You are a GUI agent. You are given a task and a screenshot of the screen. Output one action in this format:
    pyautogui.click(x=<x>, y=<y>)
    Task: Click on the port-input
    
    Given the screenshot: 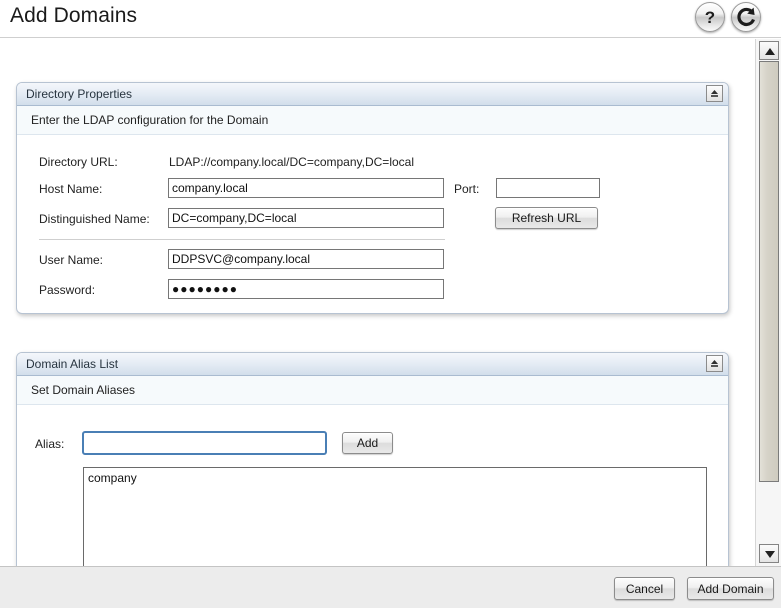 What is the action you would take?
    pyautogui.click(x=548, y=188)
    